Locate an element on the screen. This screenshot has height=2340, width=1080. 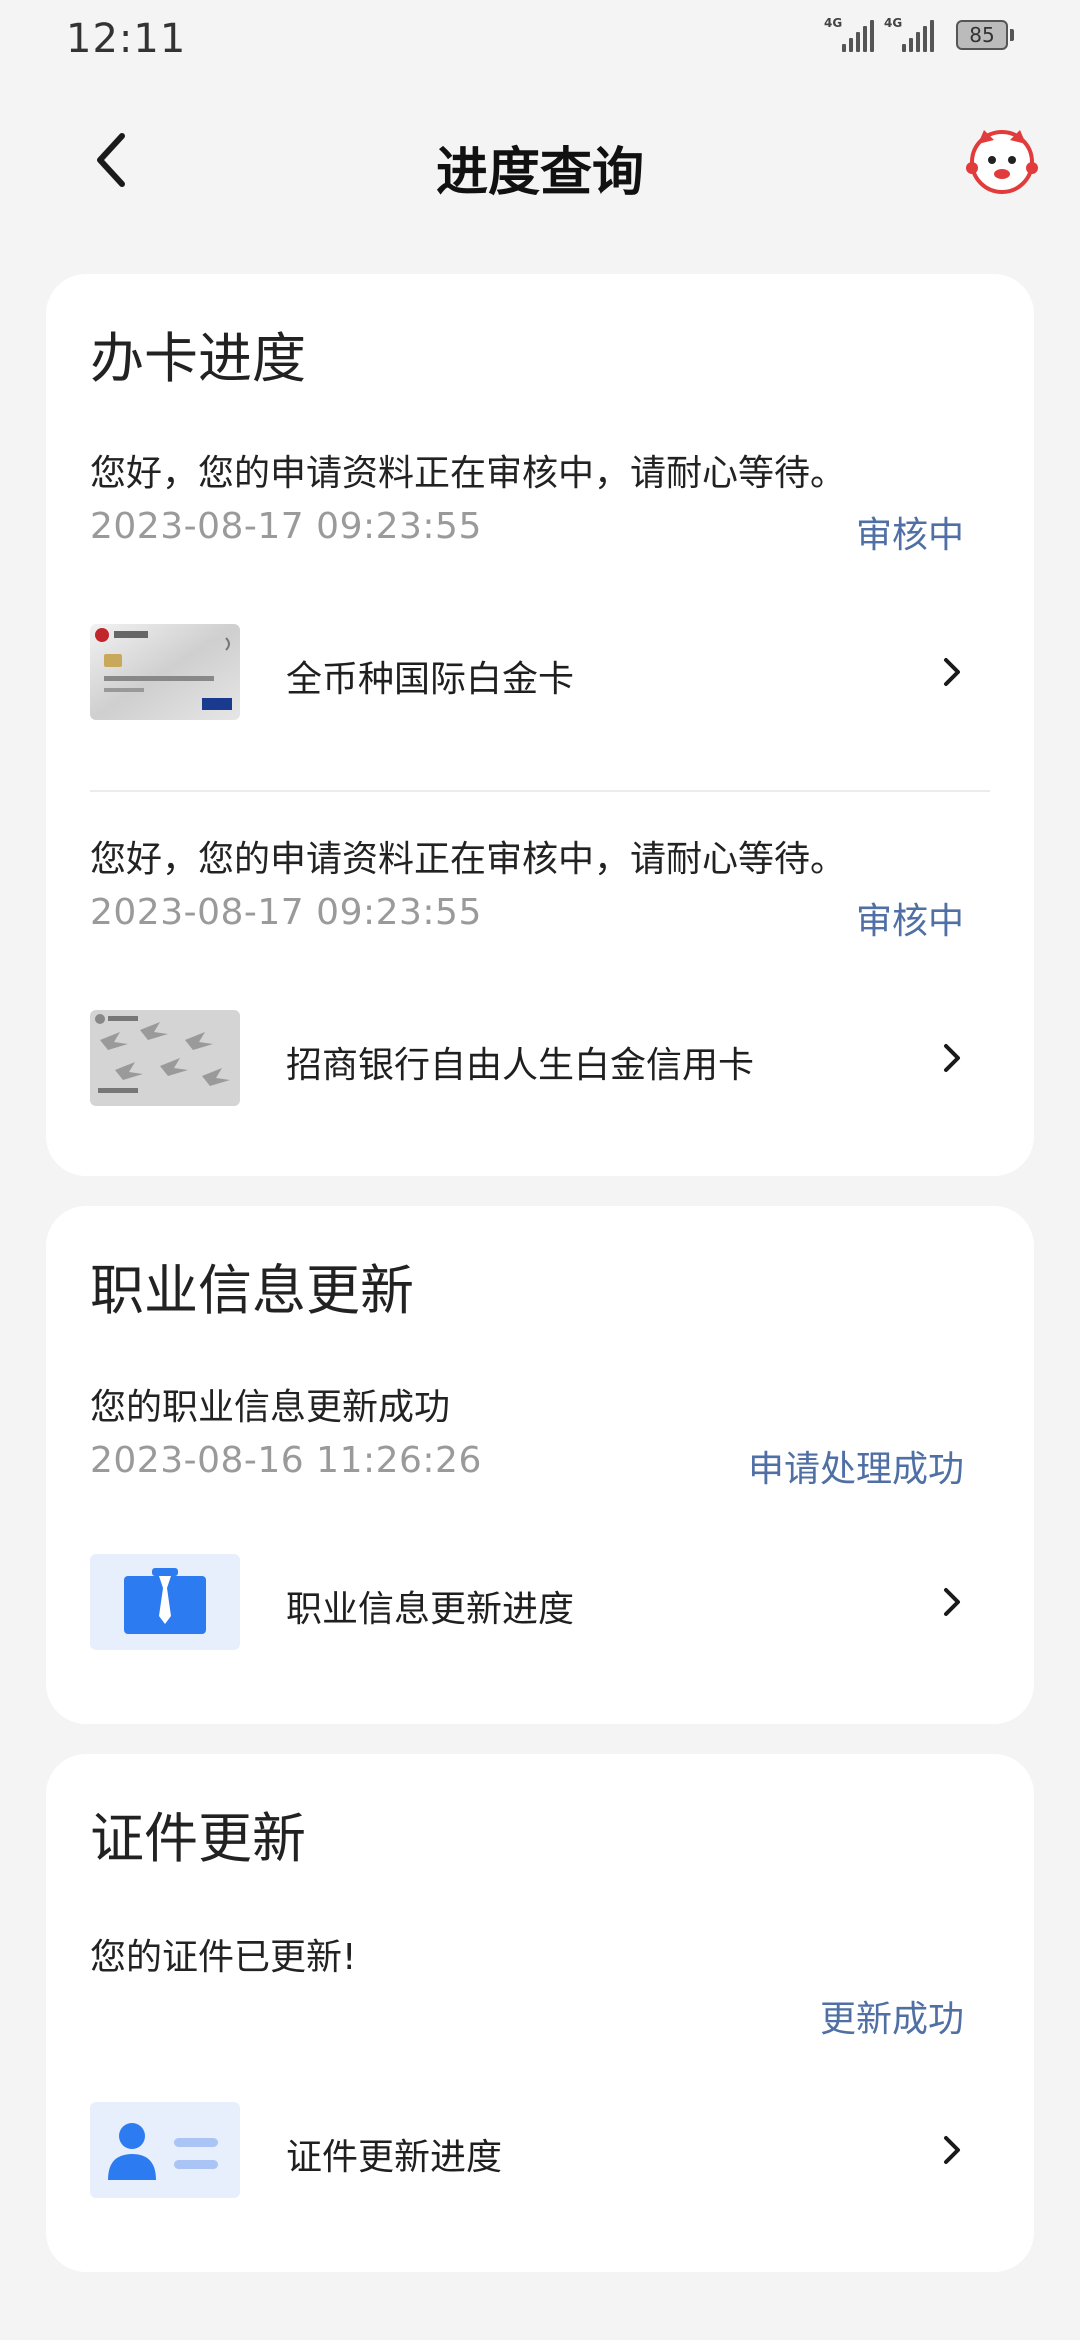
card-name: 招商银行自由人生白金信用卡 is located at coordinates (520, 1065).